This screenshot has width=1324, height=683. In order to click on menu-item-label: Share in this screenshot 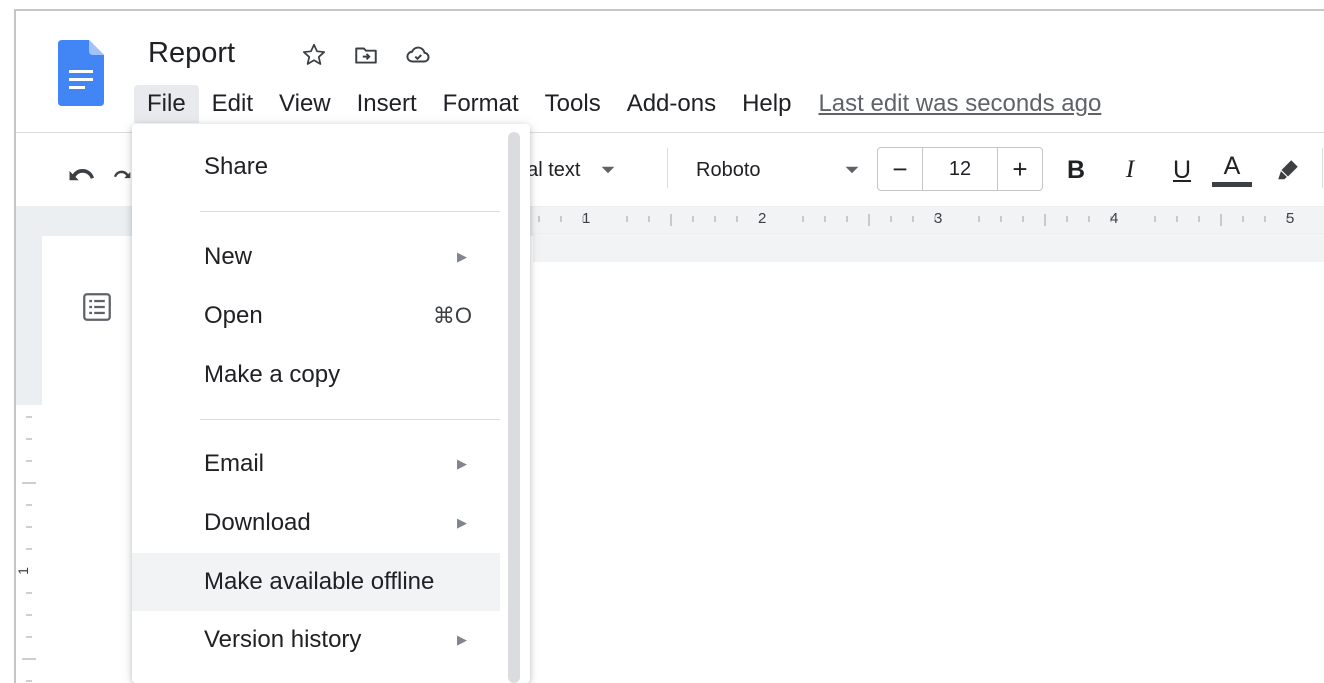, I will do `click(236, 166)`.